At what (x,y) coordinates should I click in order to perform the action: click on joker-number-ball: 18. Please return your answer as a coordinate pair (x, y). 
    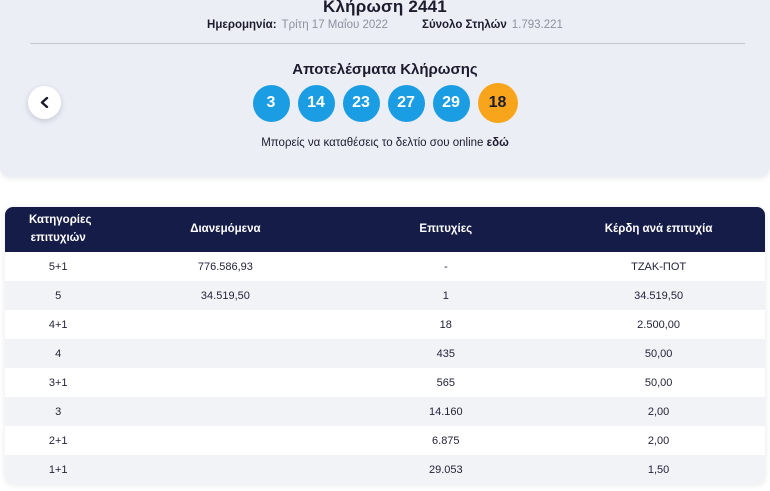
    Looking at the image, I should click on (497, 103).